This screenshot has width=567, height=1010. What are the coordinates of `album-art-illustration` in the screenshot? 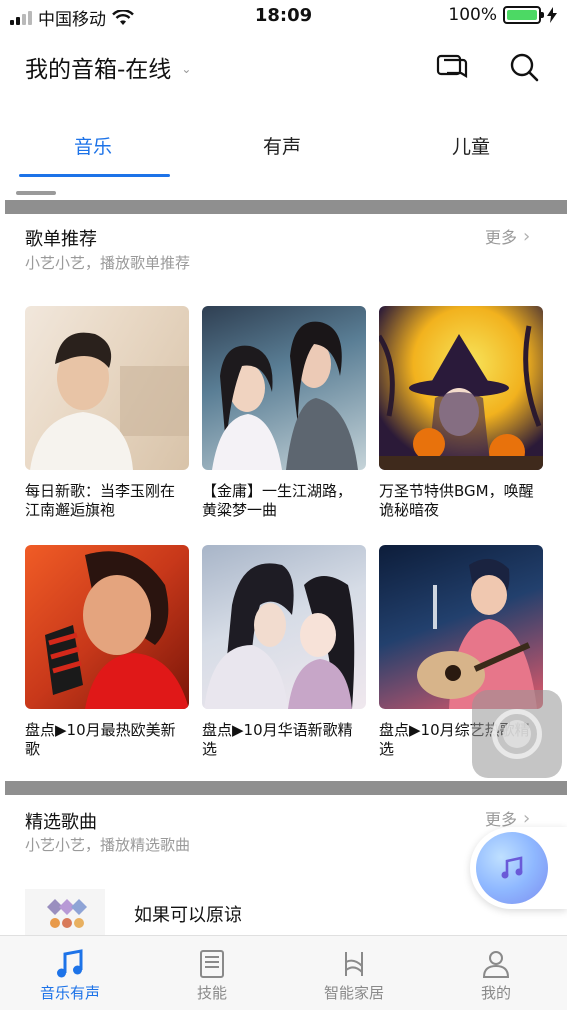 It's located at (67, 913).